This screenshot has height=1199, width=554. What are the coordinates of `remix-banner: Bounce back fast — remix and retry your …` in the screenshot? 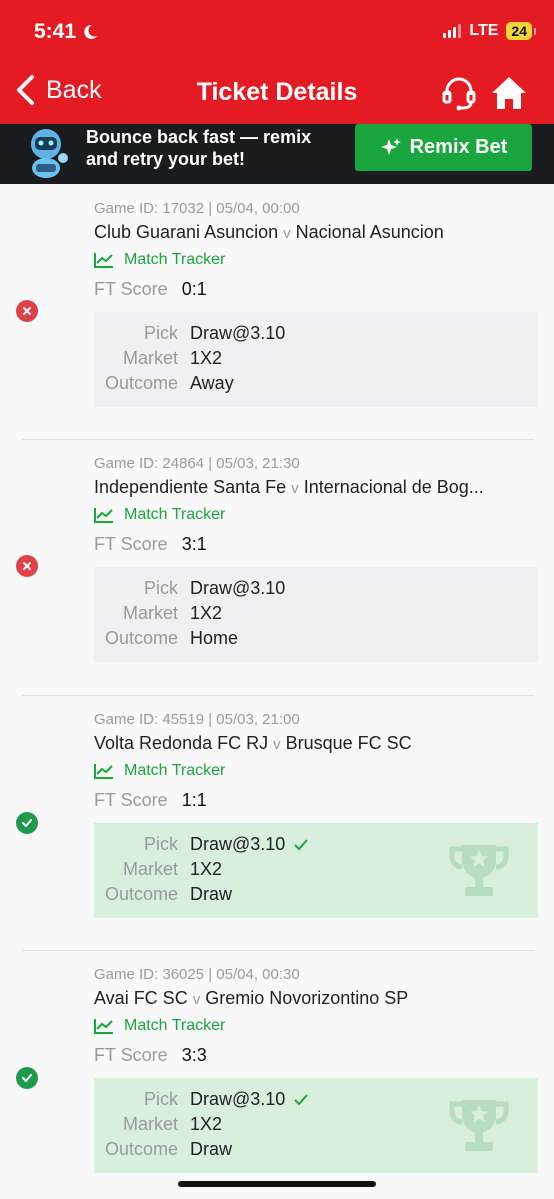 It's located at (277, 154).